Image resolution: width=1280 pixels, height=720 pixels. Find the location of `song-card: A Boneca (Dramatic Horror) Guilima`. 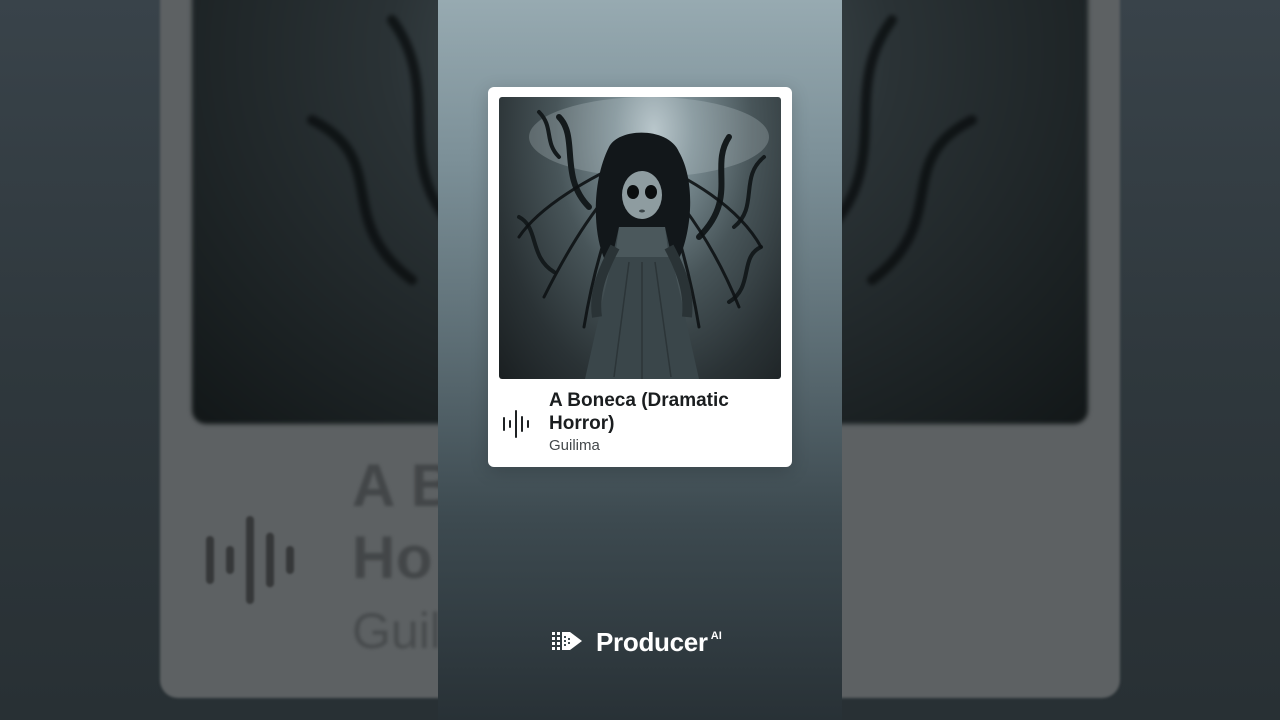

song-card: A Boneca (Dramatic Horror) Guilima is located at coordinates (640, 277).